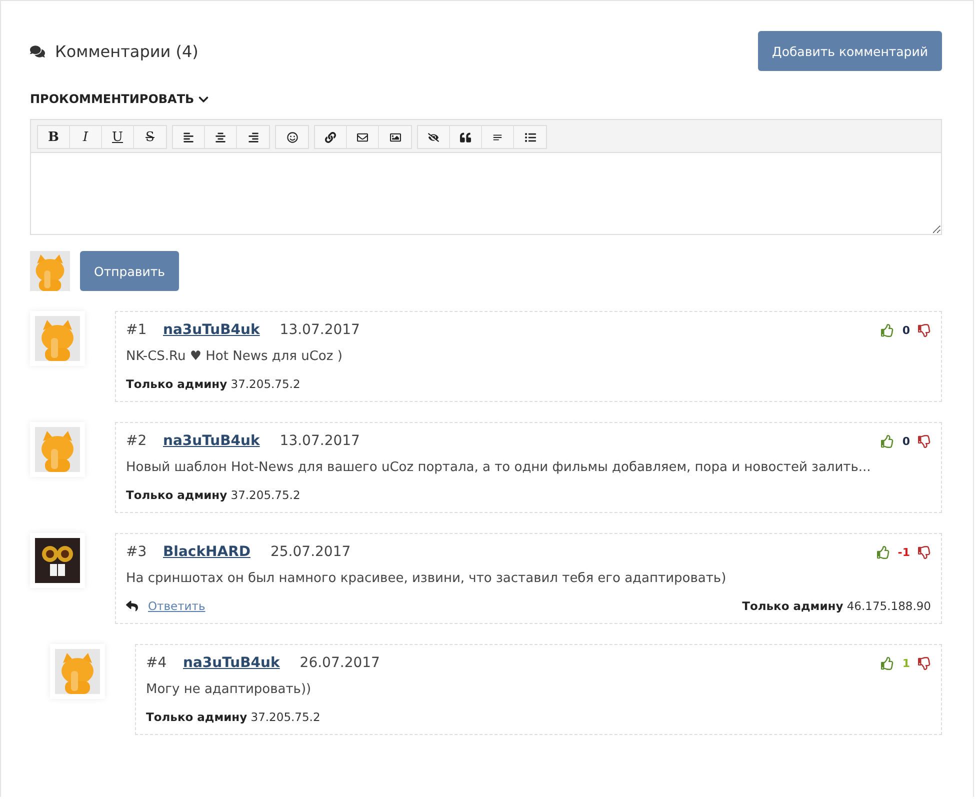 The width and height of the screenshot is (976, 799). What do you see at coordinates (137, 330) in the screenshot?
I see `comment-number: #1` at bounding box center [137, 330].